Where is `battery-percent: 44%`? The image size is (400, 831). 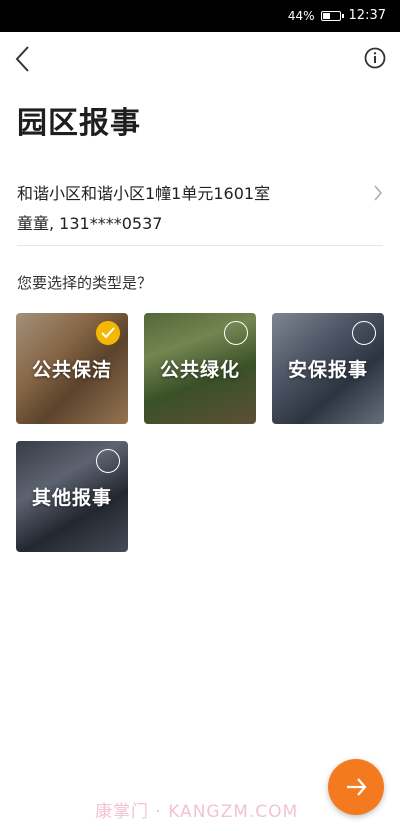 battery-percent: 44% is located at coordinates (301, 15).